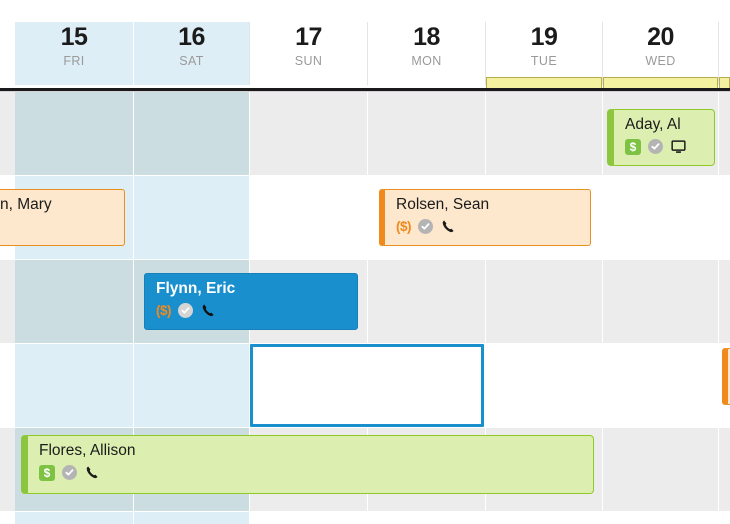  What do you see at coordinates (660, 37) in the screenshot?
I see `day-number: 20` at bounding box center [660, 37].